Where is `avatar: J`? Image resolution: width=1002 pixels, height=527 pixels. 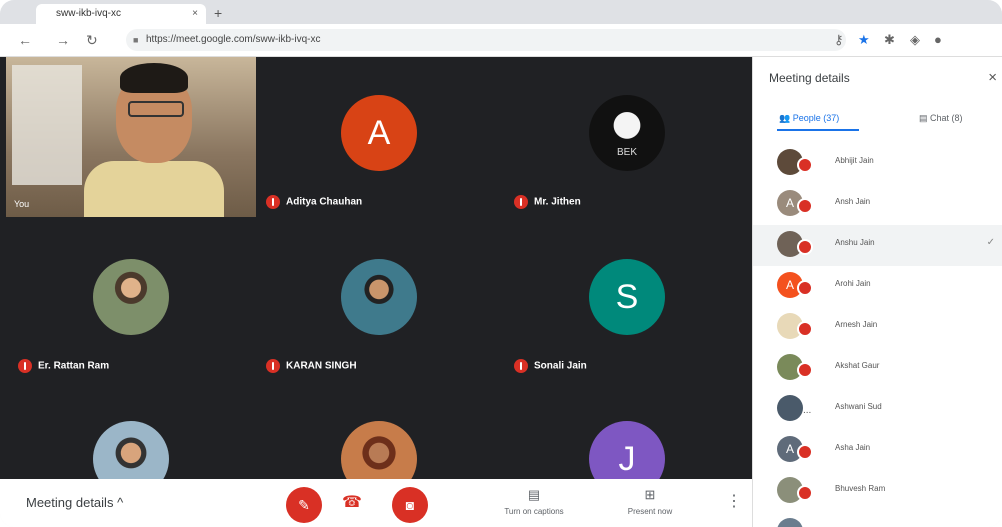
avatar: J is located at coordinates (627, 450).